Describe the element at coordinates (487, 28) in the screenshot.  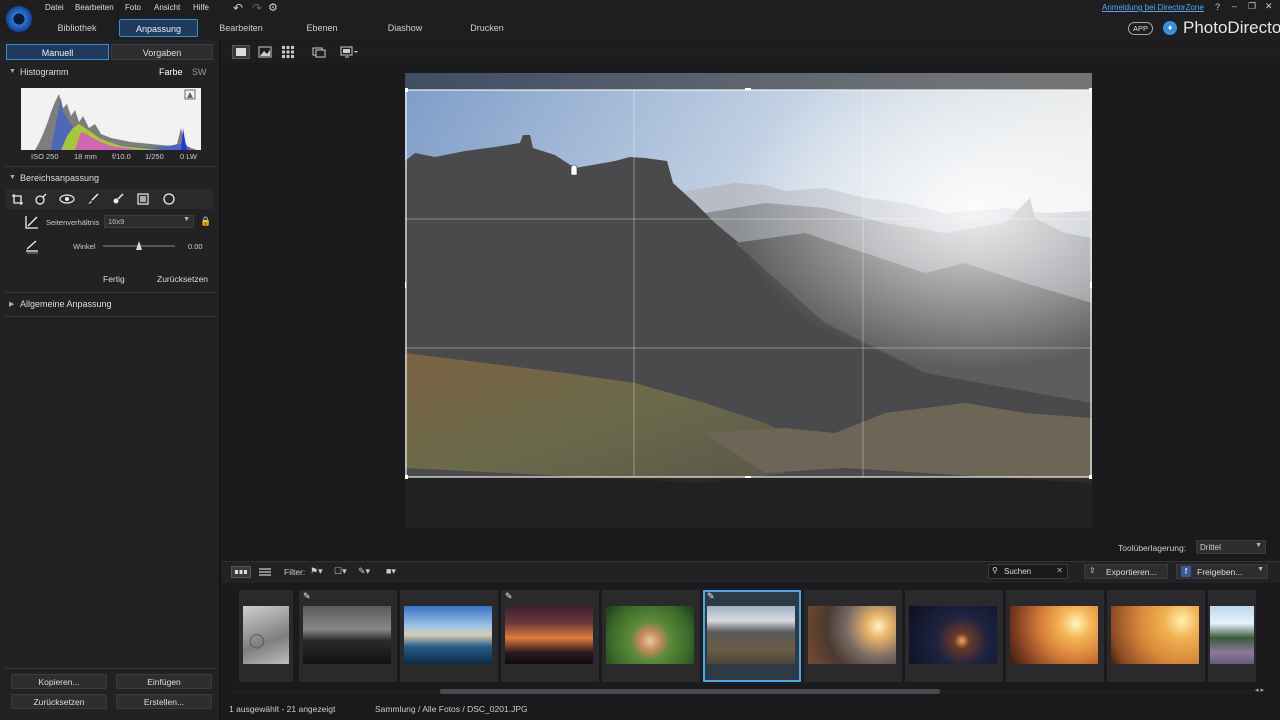
I see `tab-drucken: Drucken` at that location.